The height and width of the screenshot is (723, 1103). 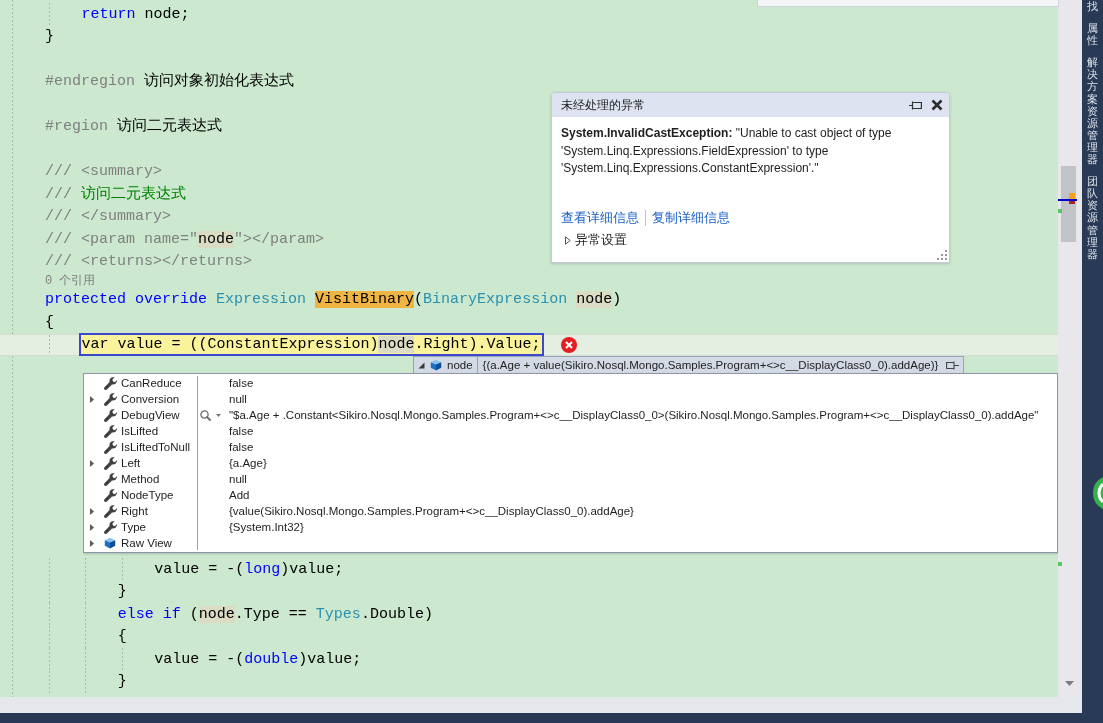 I want to click on magnifier-icon, so click(x=205, y=415).